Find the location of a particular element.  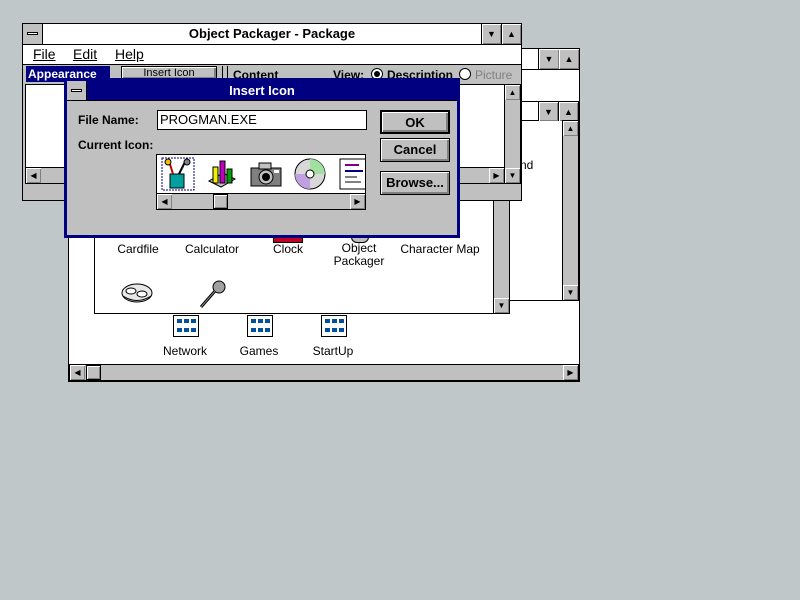

network-group-icon is located at coordinates (186, 326).